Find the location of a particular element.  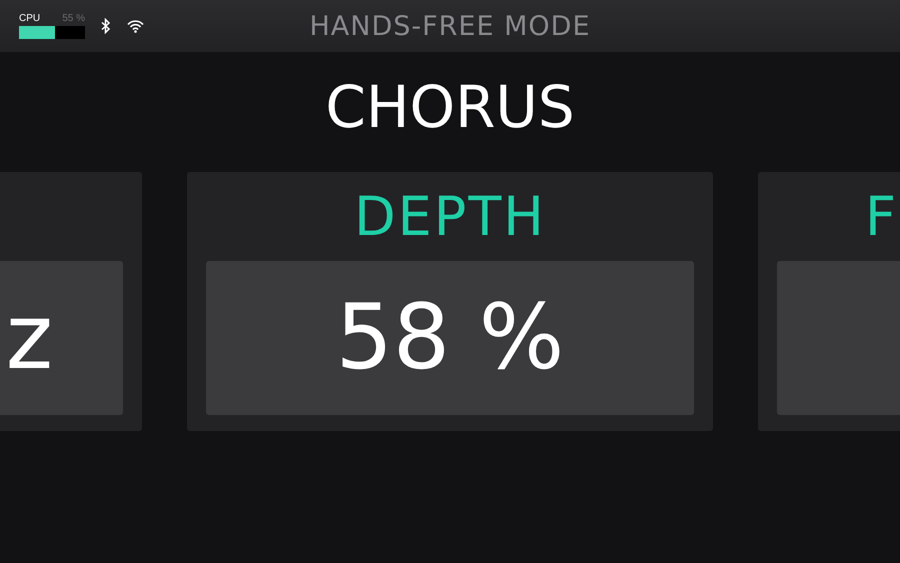

effect-name: CHORUS is located at coordinates (450, 108).